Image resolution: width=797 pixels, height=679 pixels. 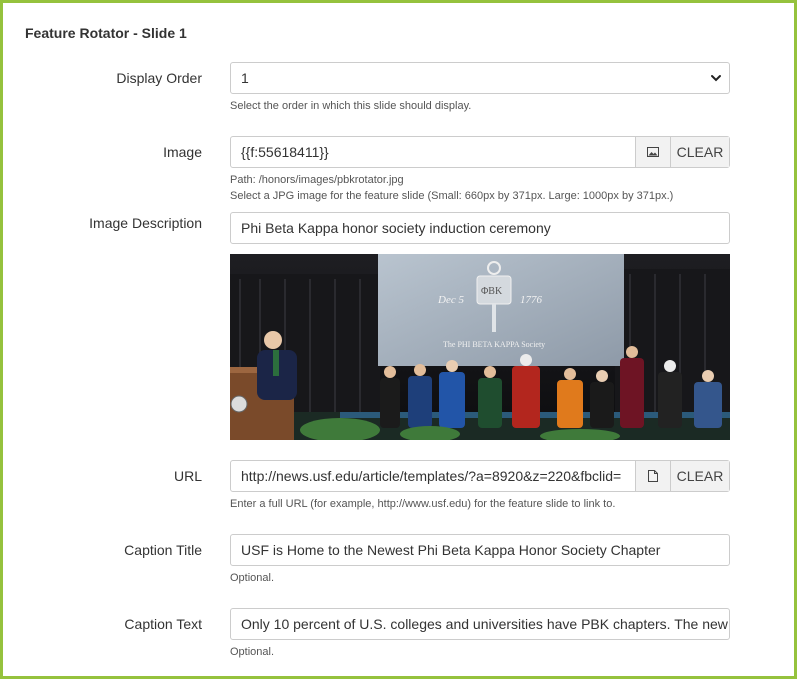 What do you see at coordinates (699, 476) in the screenshot?
I see `url-clear-button: CLEAR` at bounding box center [699, 476].